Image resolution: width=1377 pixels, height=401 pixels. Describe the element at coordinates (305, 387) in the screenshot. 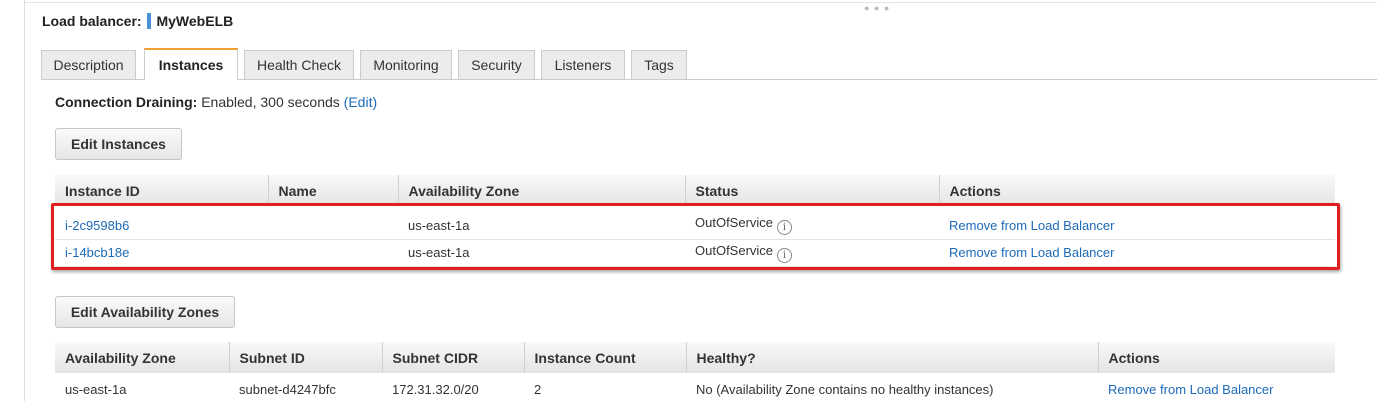

I see `subnet-id: subnet-d4247bfc` at that location.